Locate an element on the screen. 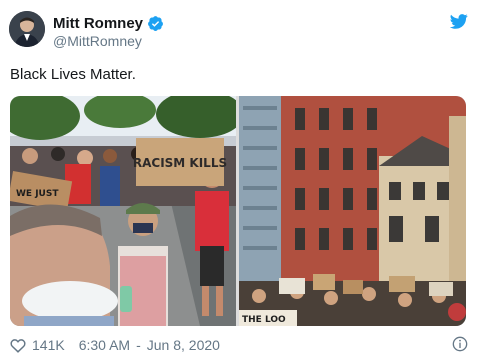 The width and height of the screenshot is (481, 357). tweet-time: 6:30 AM is located at coordinates (104, 345).